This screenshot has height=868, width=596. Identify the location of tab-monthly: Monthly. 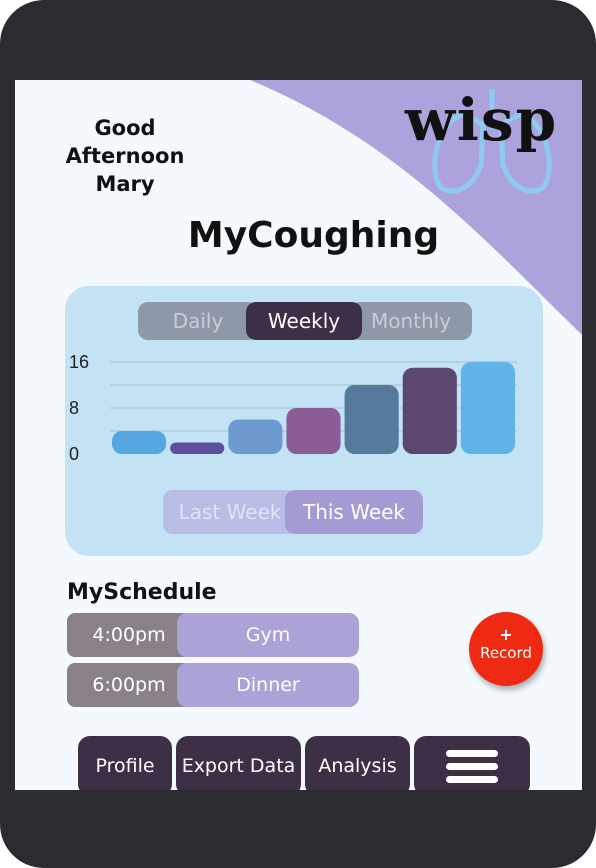
(411, 321).